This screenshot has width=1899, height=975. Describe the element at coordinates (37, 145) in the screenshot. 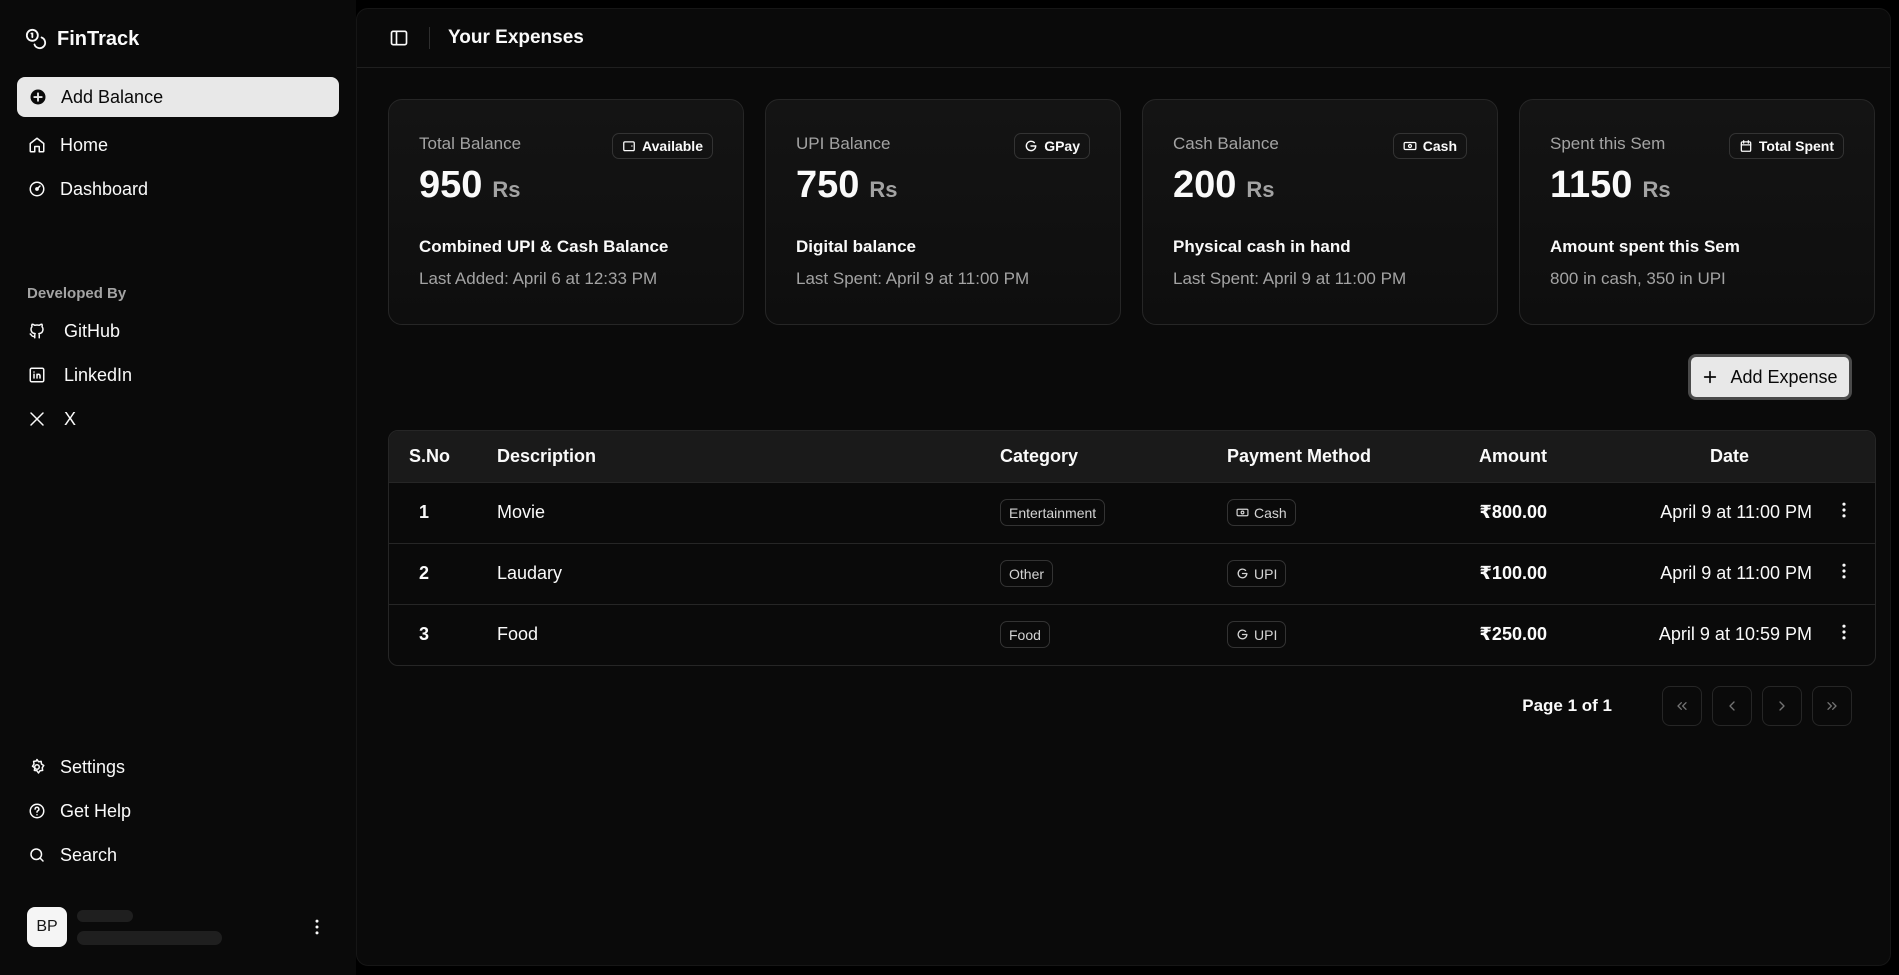

I see `home-icon` at that location.